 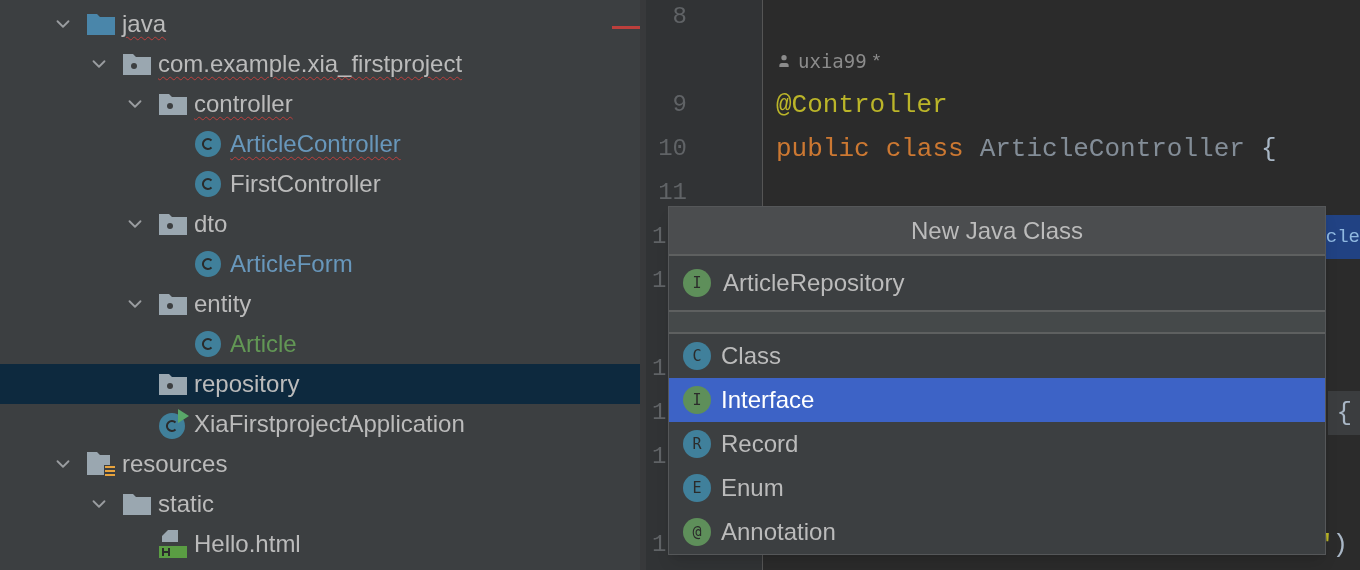 What do you see at coordinates (174, 424) in the screenshot?
I see `runnable-class-icon` at bounding box center [174, 424].